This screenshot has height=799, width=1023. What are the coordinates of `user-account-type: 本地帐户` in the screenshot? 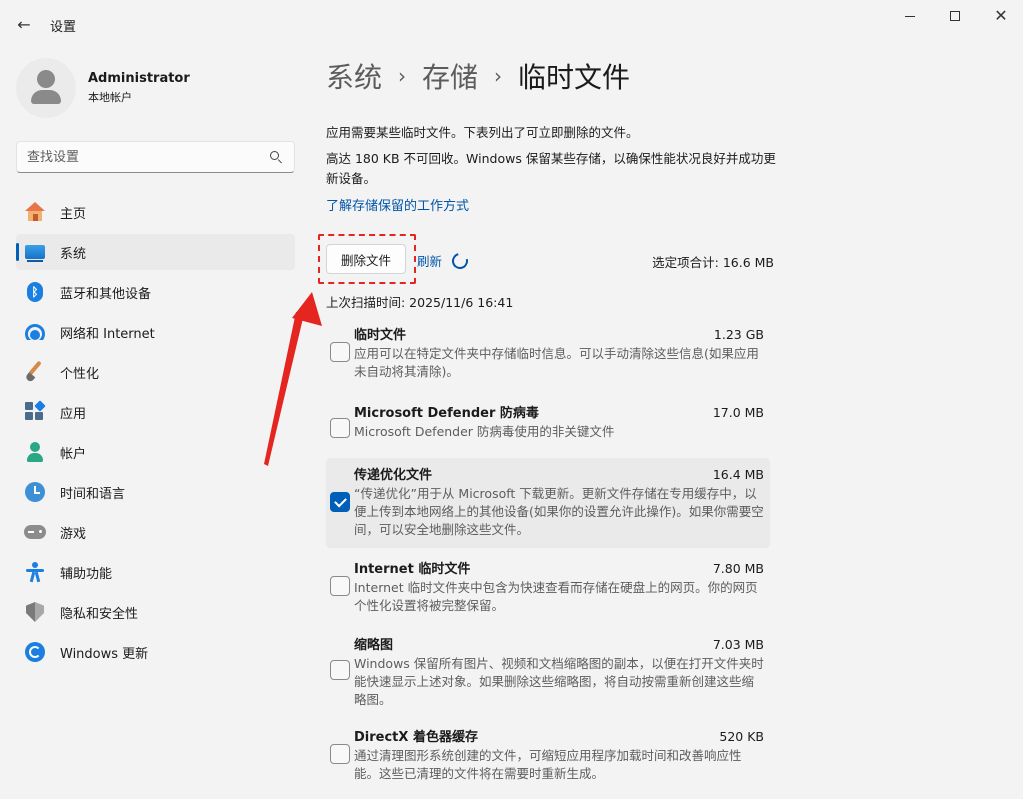 It's located at (110, 97).